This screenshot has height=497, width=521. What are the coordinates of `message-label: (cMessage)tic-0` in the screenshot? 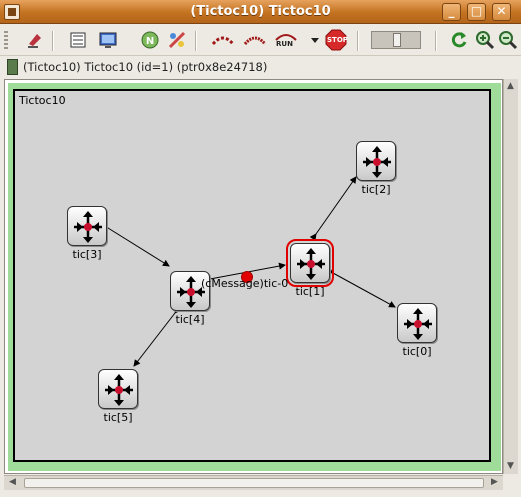 It's located at (245, 283).